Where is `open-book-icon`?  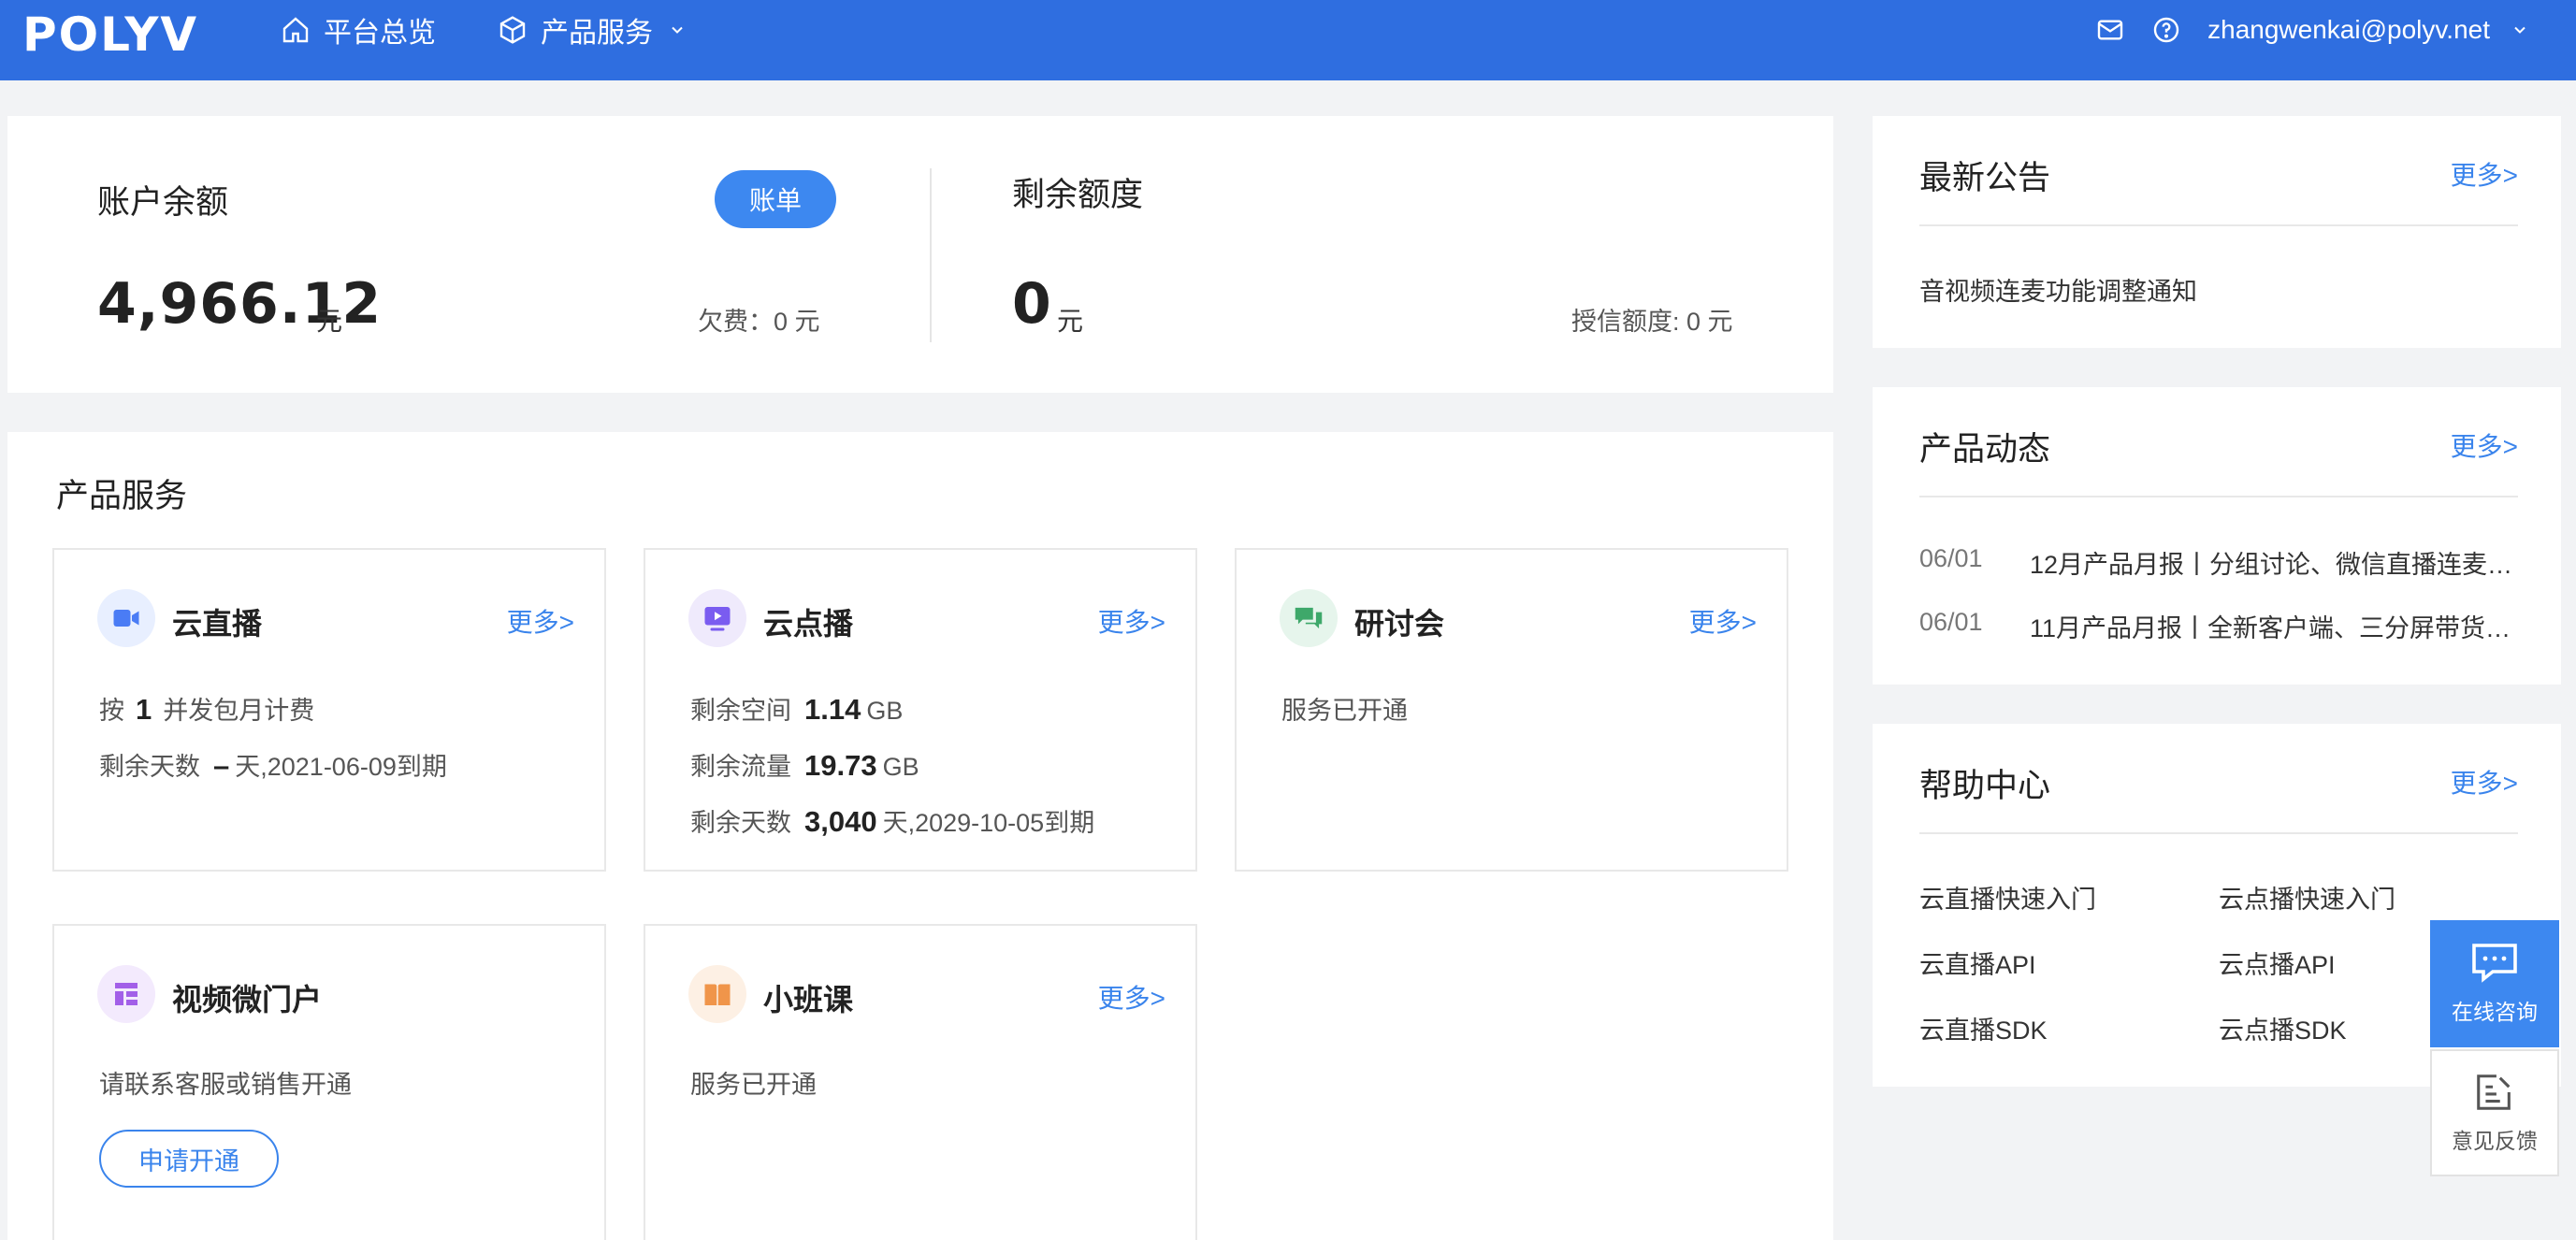 open-book-icon is located at coordinates (717, 994).